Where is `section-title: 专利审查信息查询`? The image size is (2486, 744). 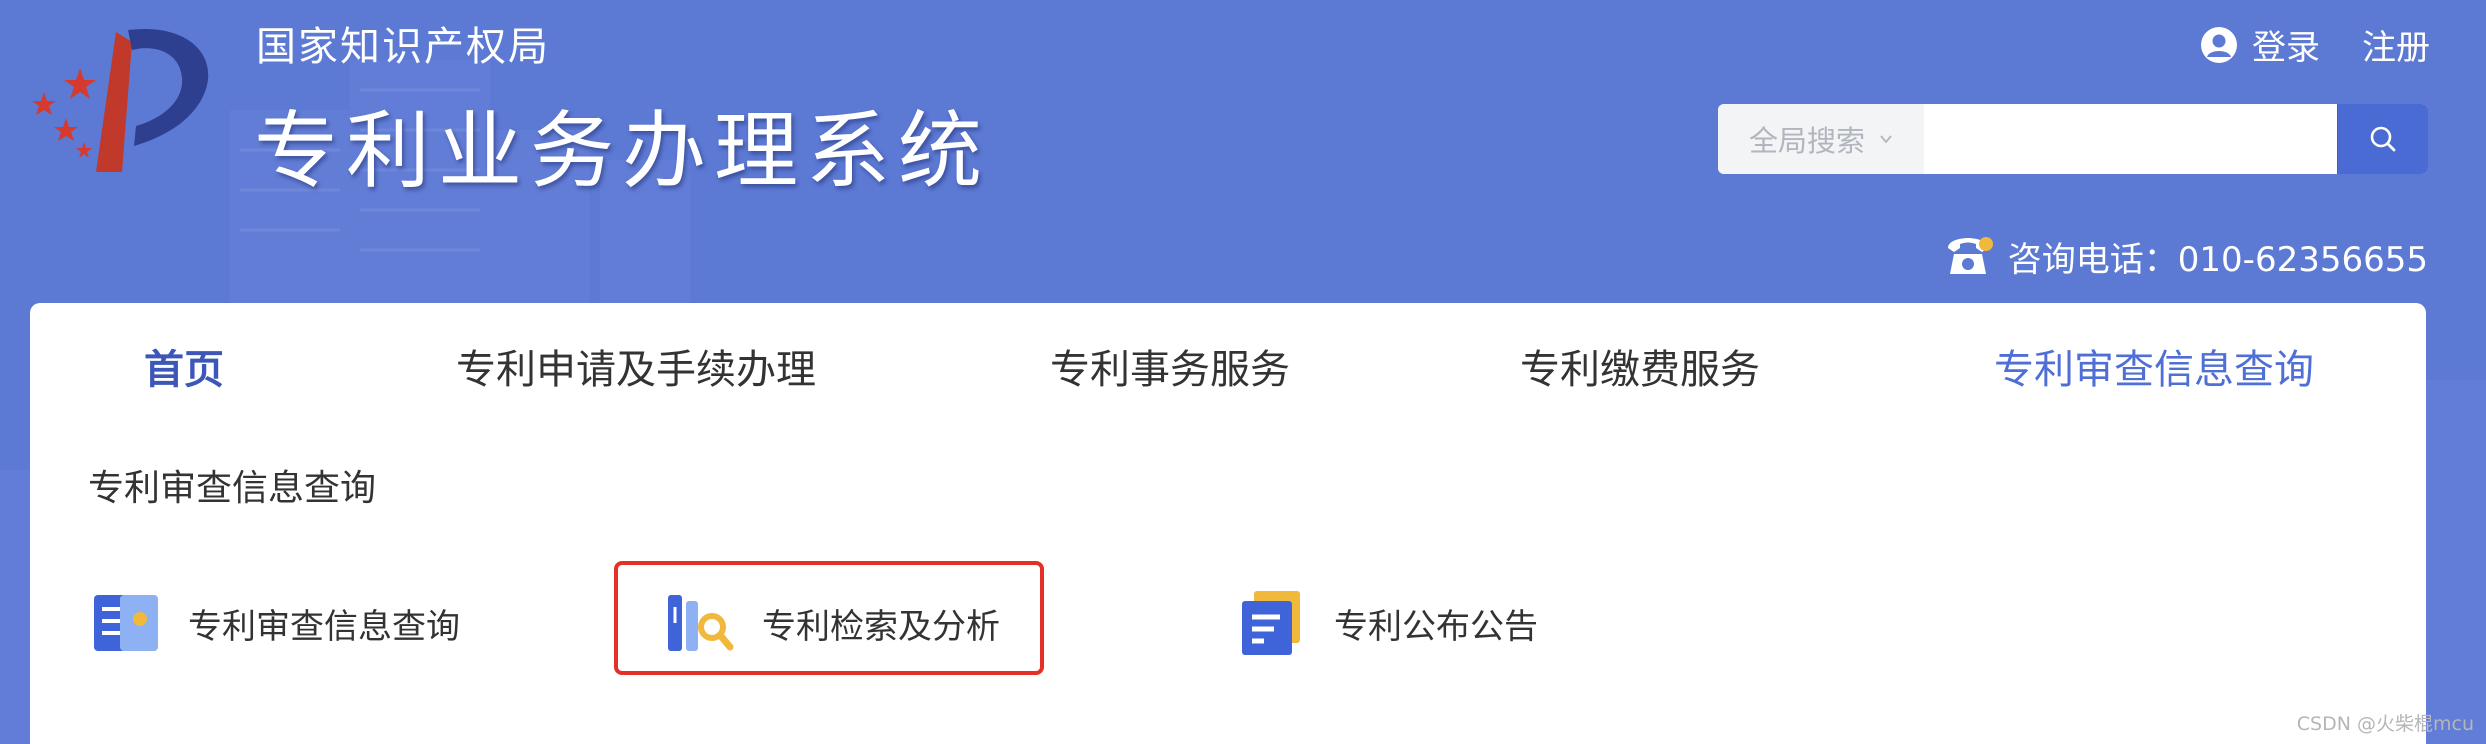 section-title: 专利审查信息查询 is located at coordinates (232, 488).